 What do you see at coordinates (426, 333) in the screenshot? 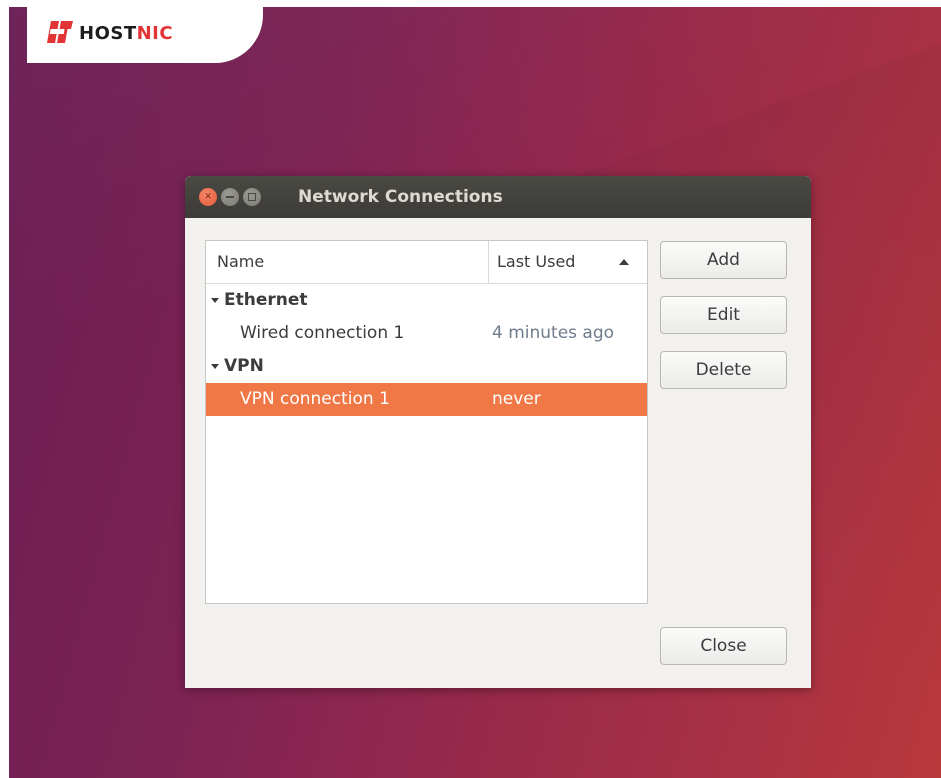
I see `connection-row-wired-1: Wired connection 1 4 minutes ago` at bounding box center [426, 333].